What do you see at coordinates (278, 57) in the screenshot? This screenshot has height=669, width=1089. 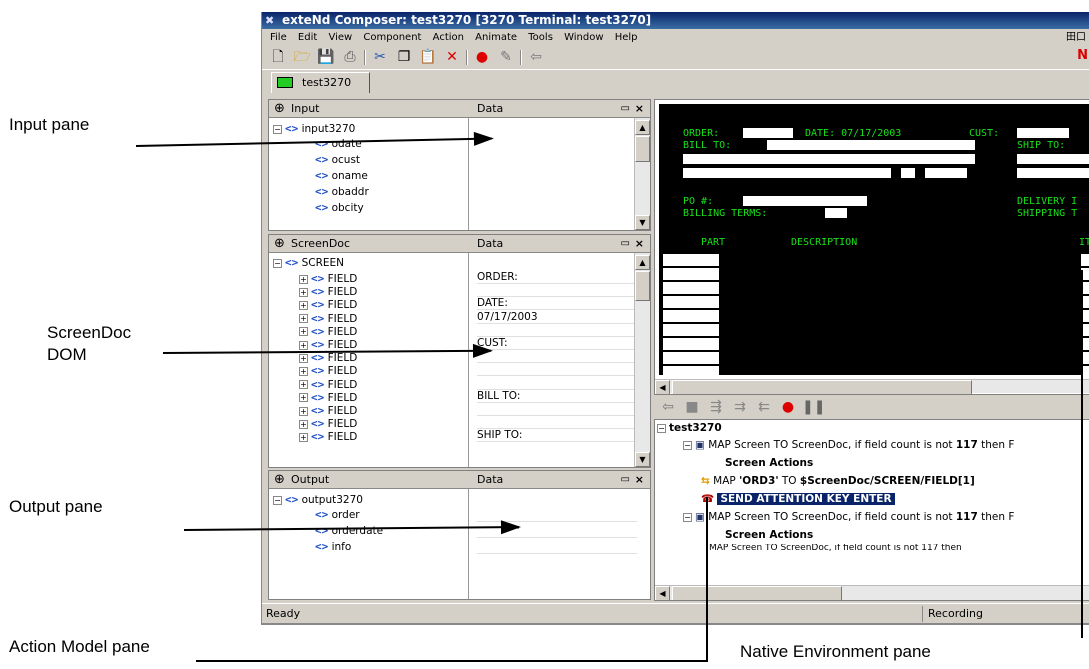 I see `new-icon: 🗋` at bounding box center [278, 57].